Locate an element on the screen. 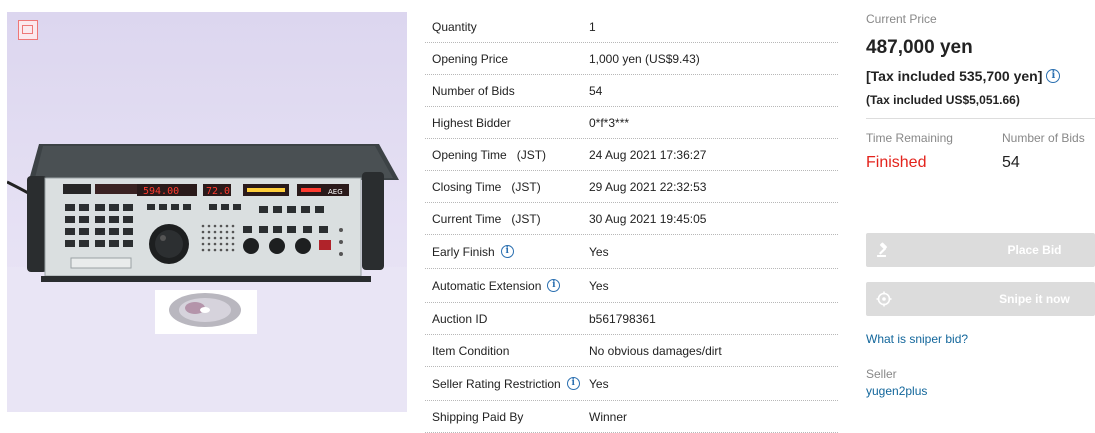 Image resolution: width=1095 pixels, height=433 pixels. tax-included-usd: (Tax included US$5,051.66) is located at coordinates (943, 100).